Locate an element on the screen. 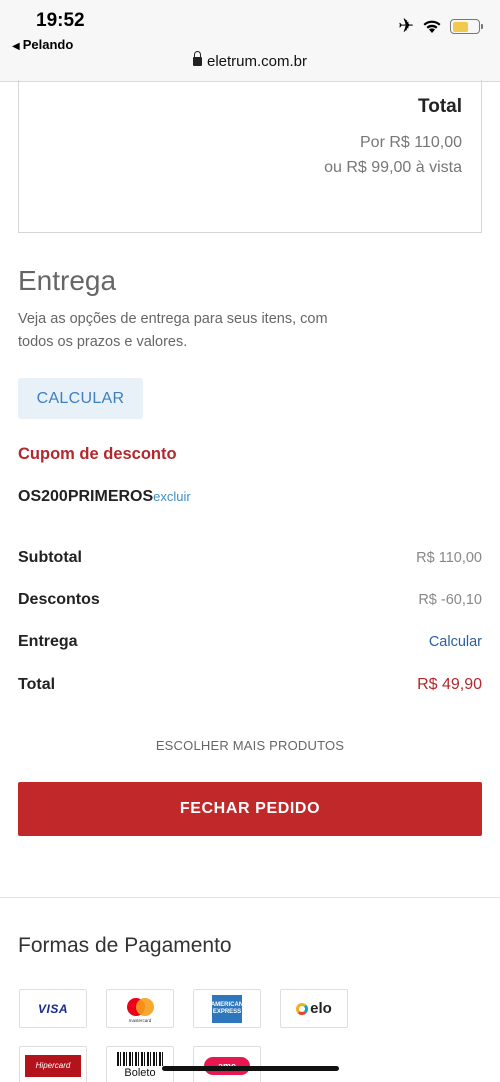 The width and height of the screenshot is (500, 1082). shipping-title: Entrega is located at coordinates (67, 280).